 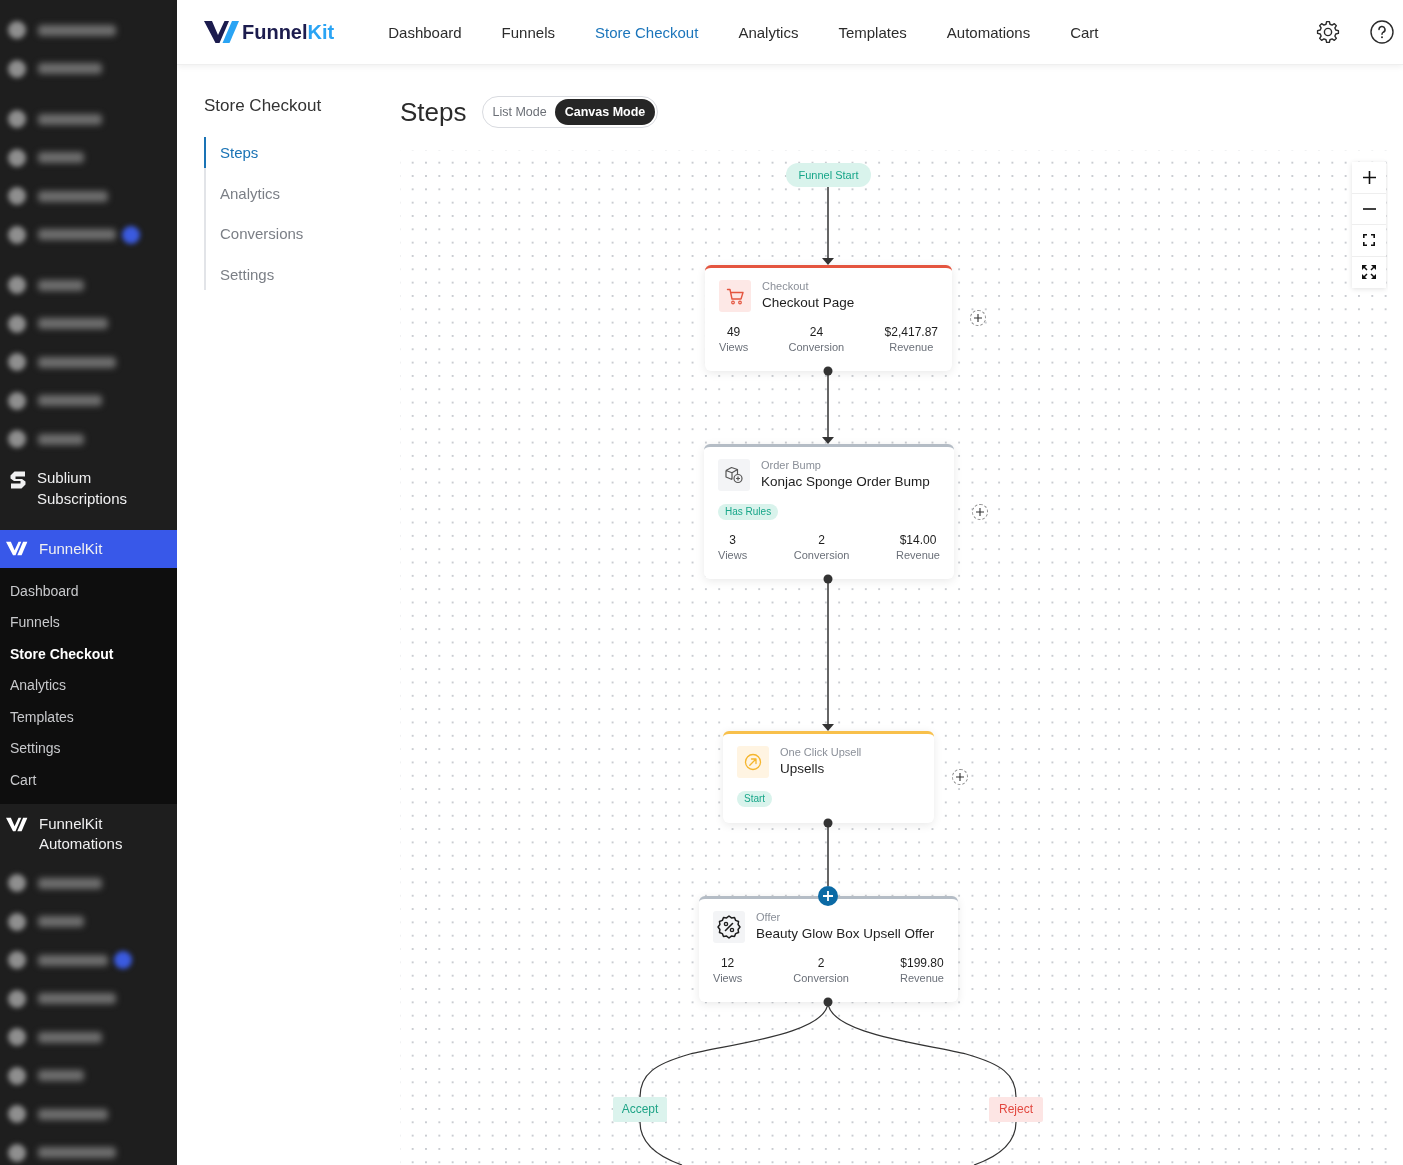 I want to click on submenu-item: Store Checkout, so click(x=88, y=654).